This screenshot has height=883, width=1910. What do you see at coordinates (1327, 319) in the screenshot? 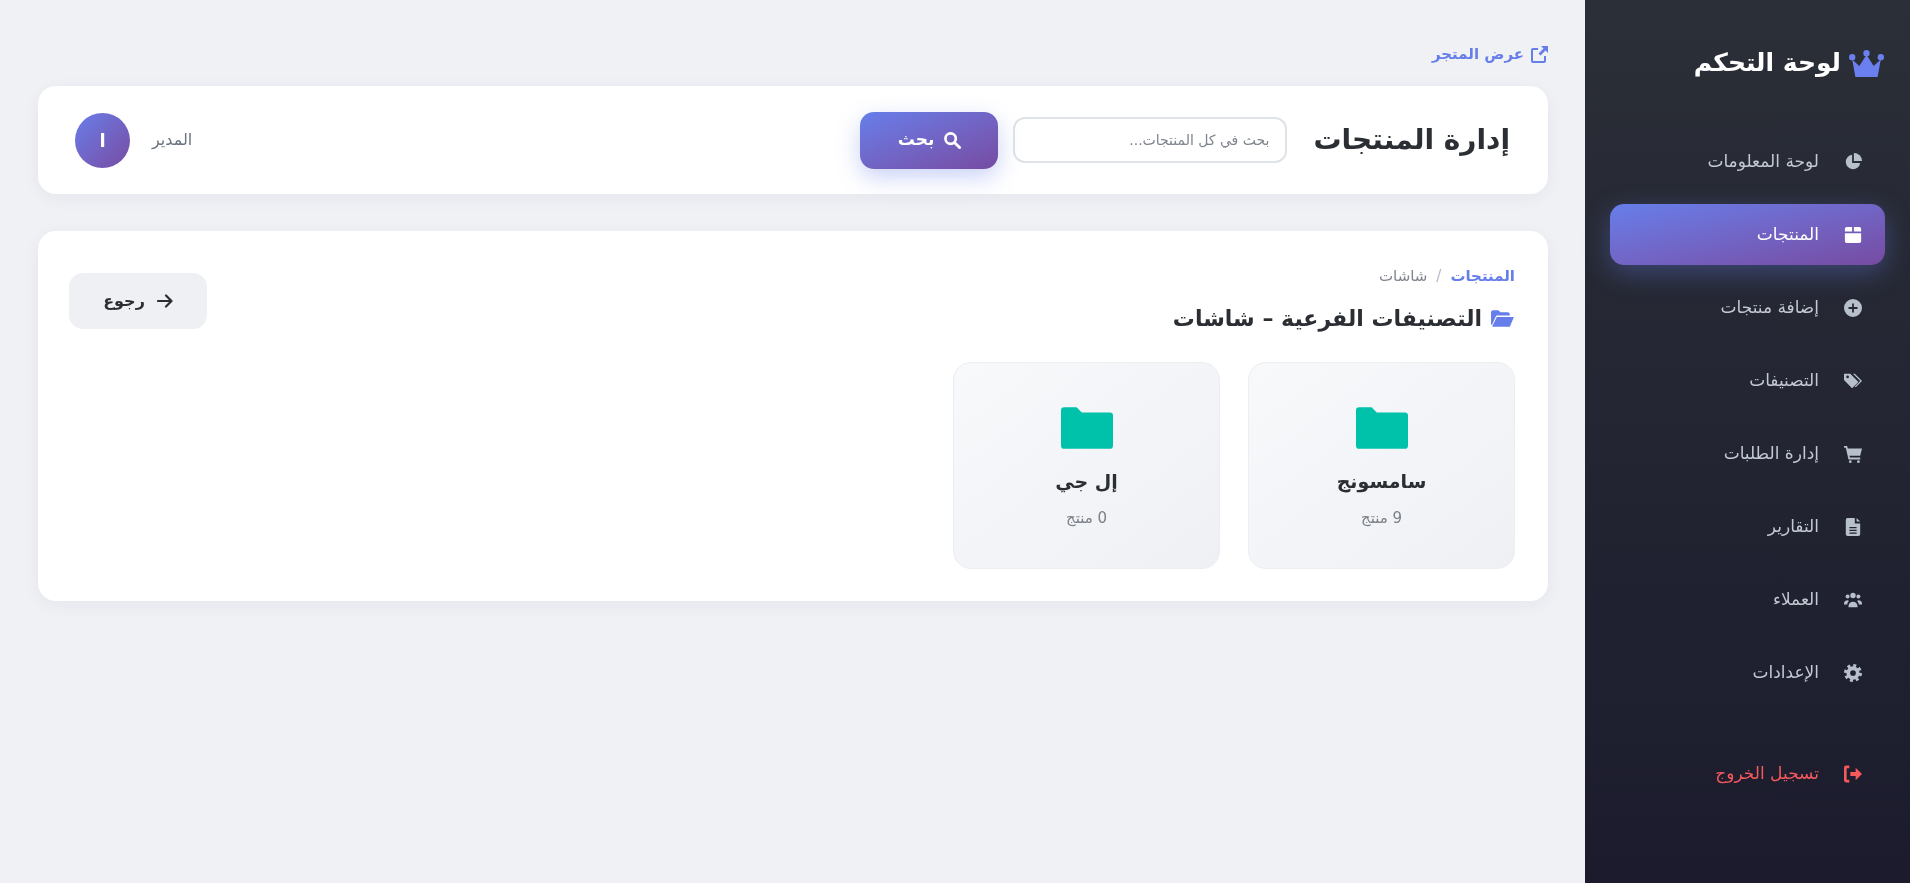
I see `section-heading: التصنيفات الفرعية – شاشات` at bounding box center [1327, 319].